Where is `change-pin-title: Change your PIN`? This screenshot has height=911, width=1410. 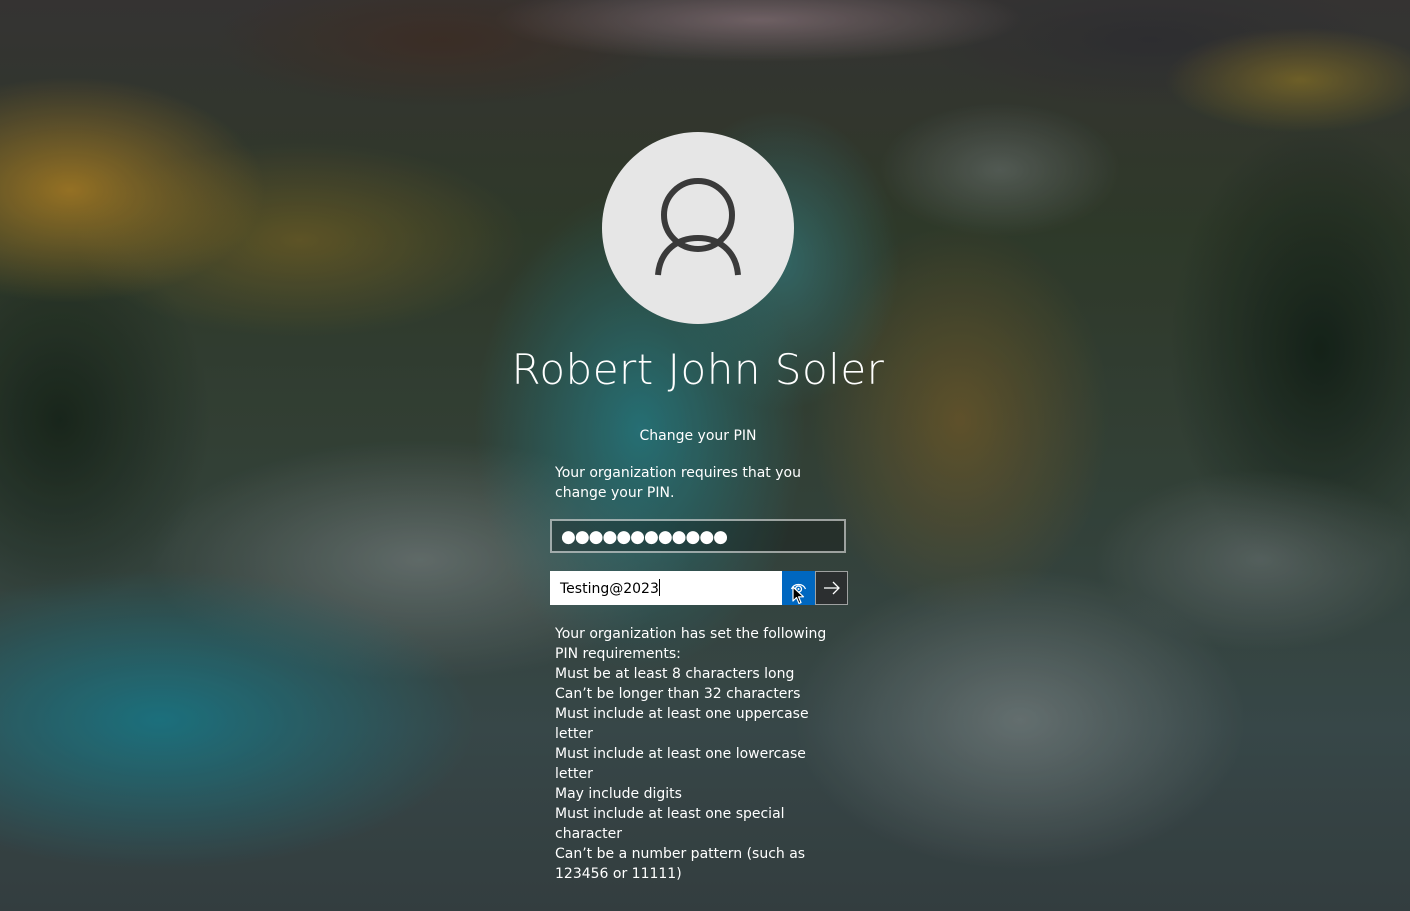
change-pin-title: Change your PIN is located at coordinates (698, 436).